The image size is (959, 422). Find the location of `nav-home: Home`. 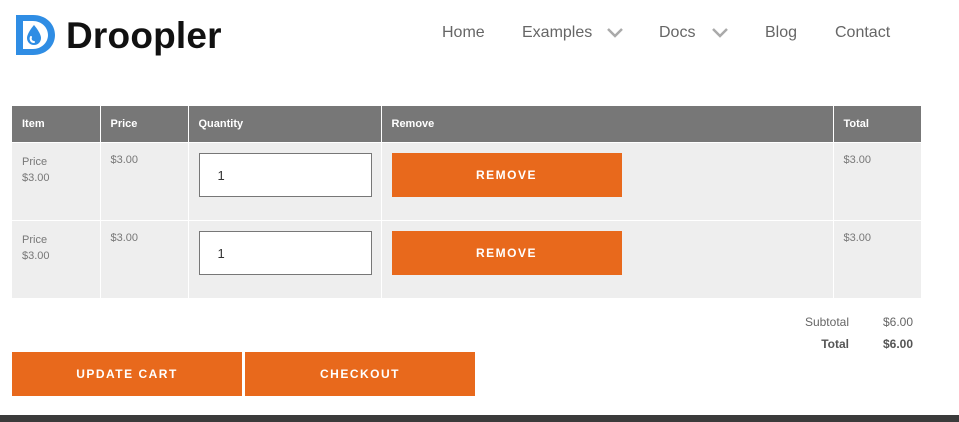

nav-home: Home is located at coordinates (463, 33).